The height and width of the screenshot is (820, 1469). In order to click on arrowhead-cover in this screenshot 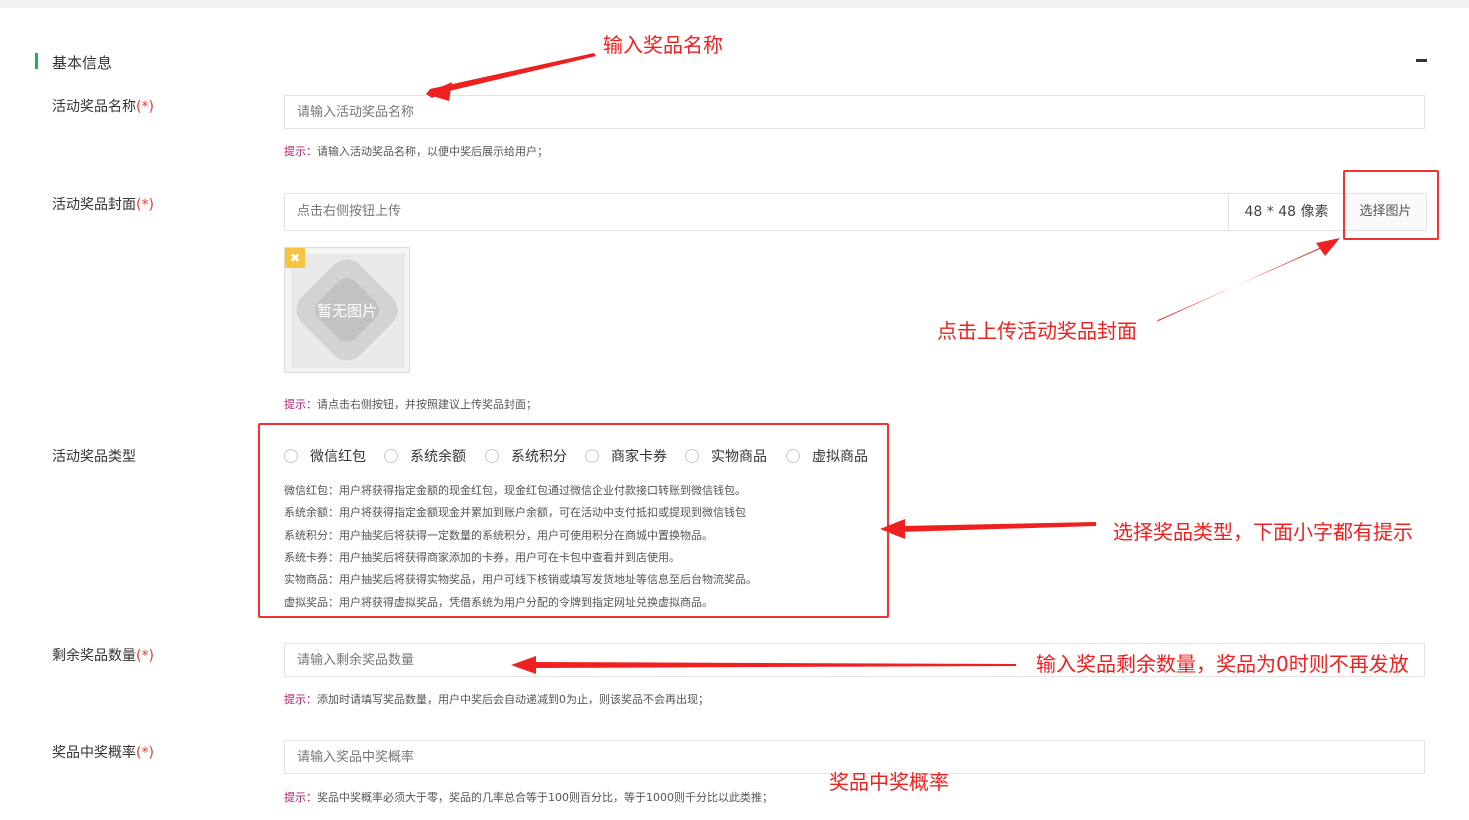, I will do `click(1328, 247)`.